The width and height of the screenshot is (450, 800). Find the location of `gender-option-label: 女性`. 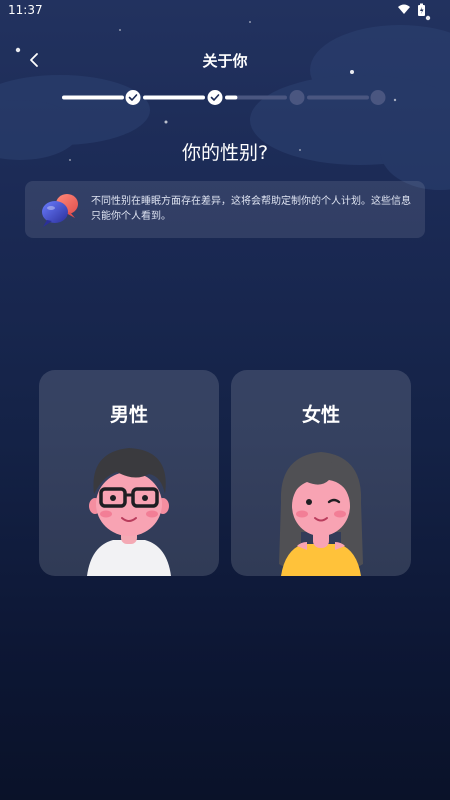

gender-option-label: 女性 is located at coordinates (320, 415).